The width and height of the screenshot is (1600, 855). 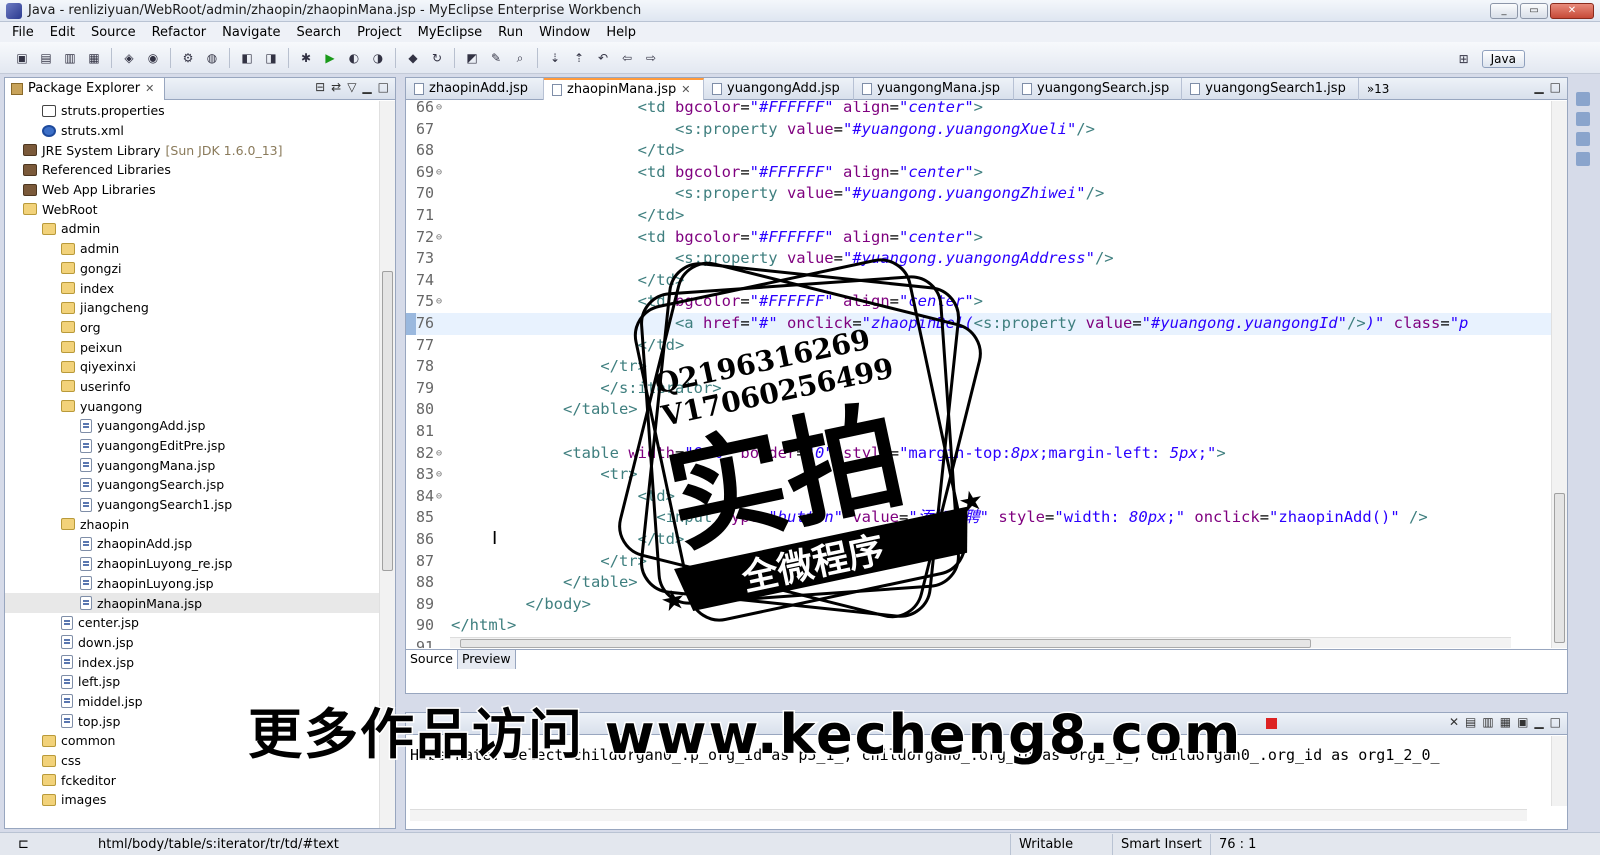 What do you see at coordinates (1559, 568) in the screenshot?
I see `editor-scroll-thumb` at bounding box center [1559, 568].